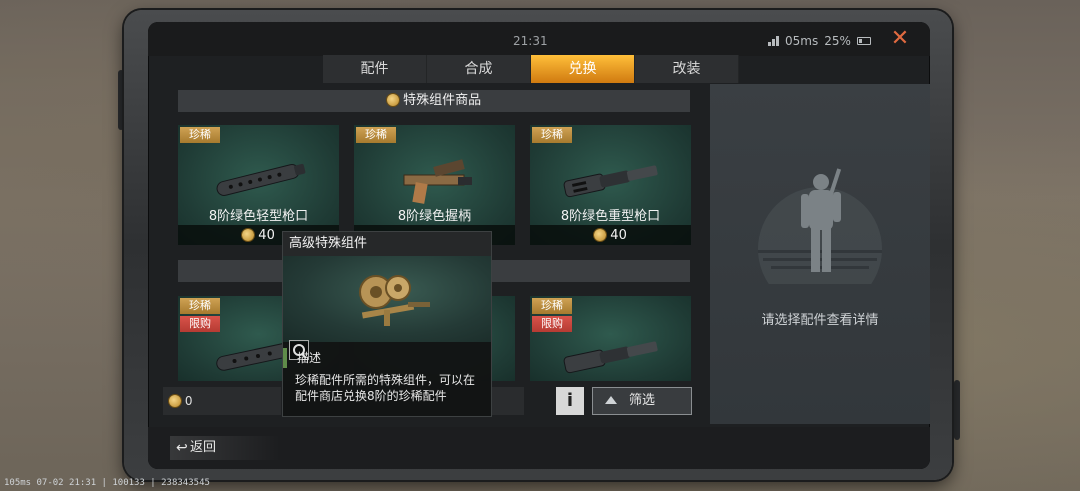 The height and width of the screenshot is (491, 1080). I want to click on info-button: i, so click(570, 401).